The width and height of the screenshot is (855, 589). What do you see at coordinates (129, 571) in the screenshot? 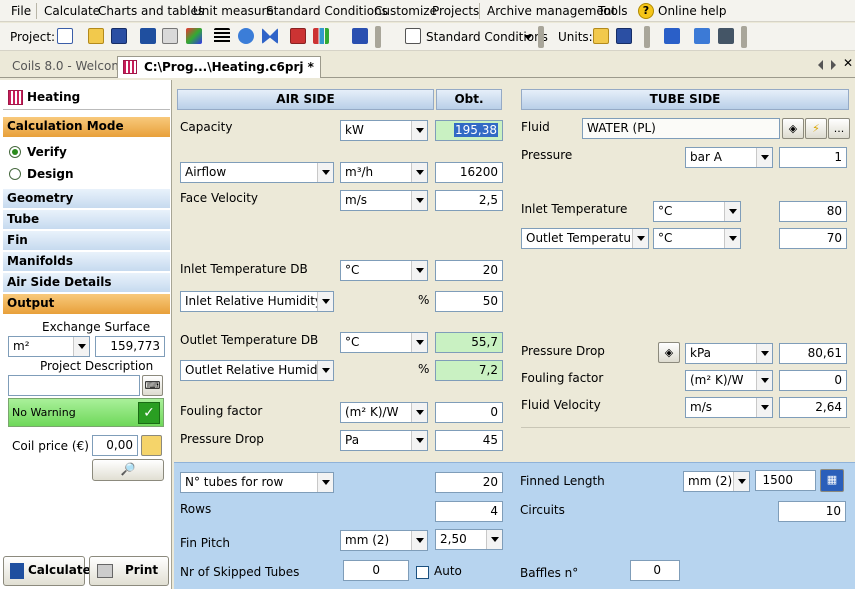
I see `print-button: Print` at bounding box center [129, 571].